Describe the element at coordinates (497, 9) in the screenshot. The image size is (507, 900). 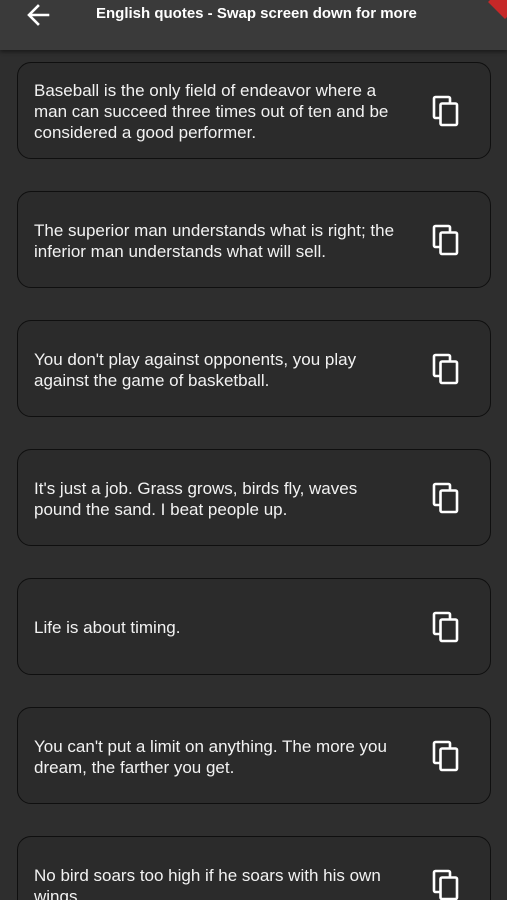
I see `corner-badge` at that location.